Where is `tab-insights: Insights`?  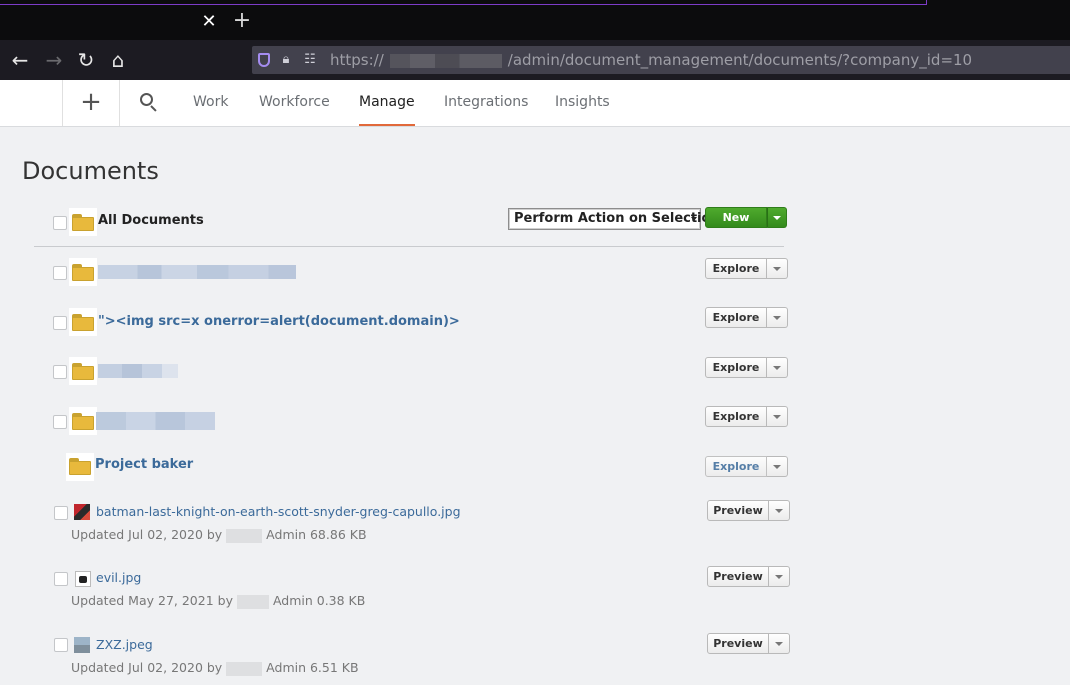
tab-insights: Insights is located at coordinates (582, 103).